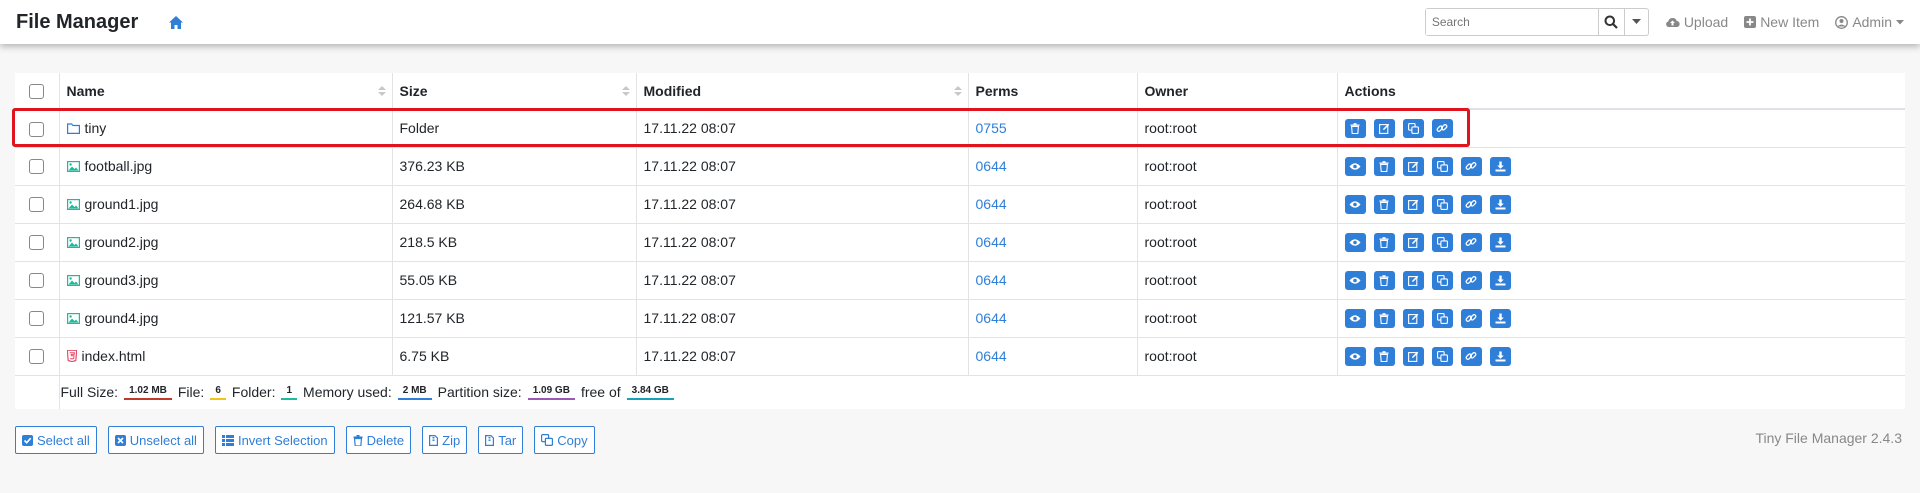  I want to click on header-select-all, so click(37, 91).